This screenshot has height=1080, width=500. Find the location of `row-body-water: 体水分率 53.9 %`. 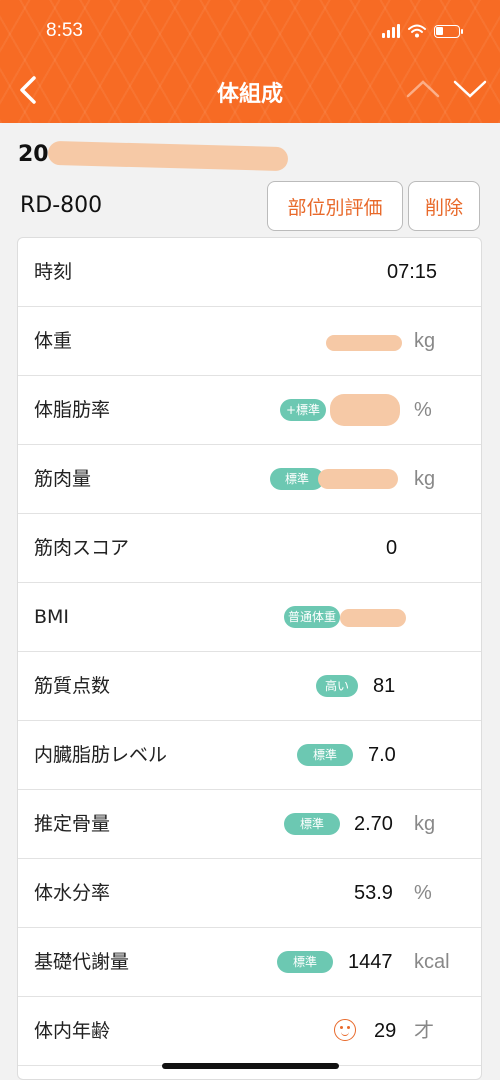

row-body-water: 体水分率 53.9 % is located at coordinates (249, 893).